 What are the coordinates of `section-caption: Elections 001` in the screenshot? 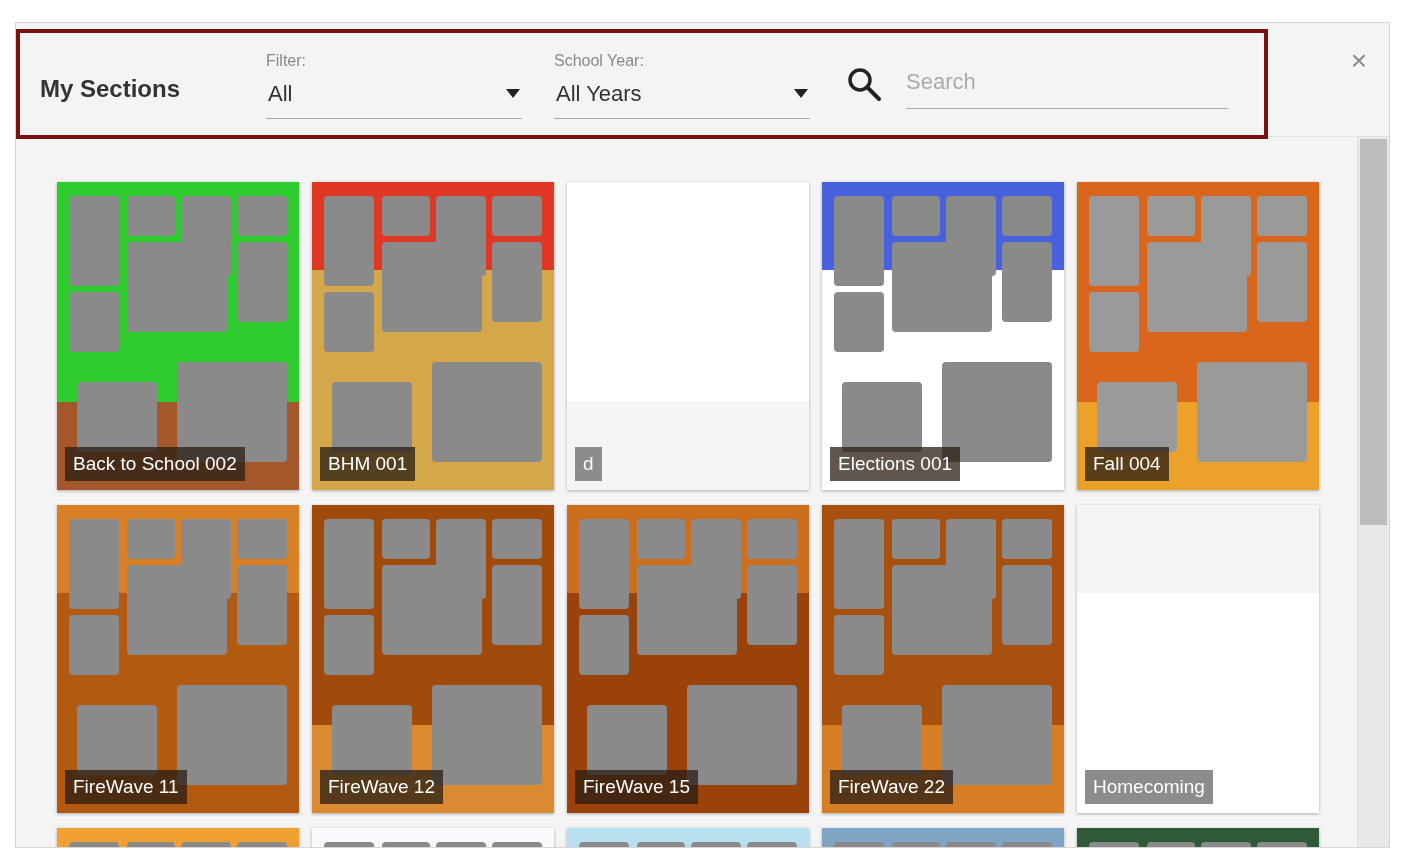 It's located at (895, 463).